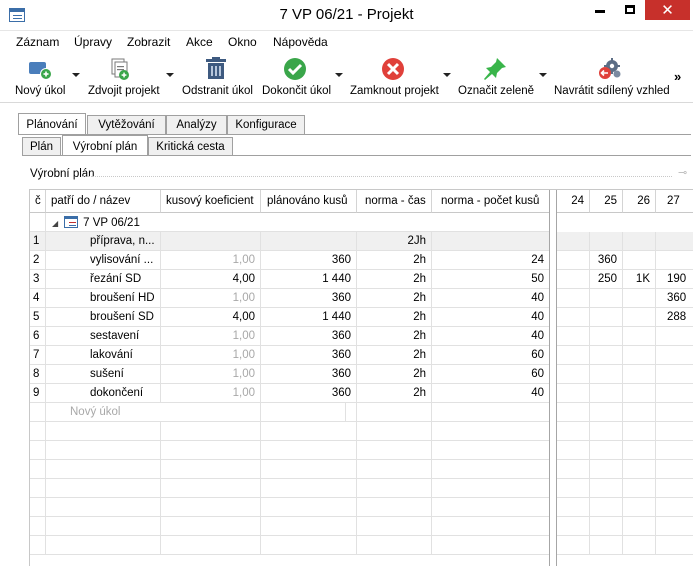 The image size is (693, 566). I want to click on menu-akce: Akce, so click(199, 42).